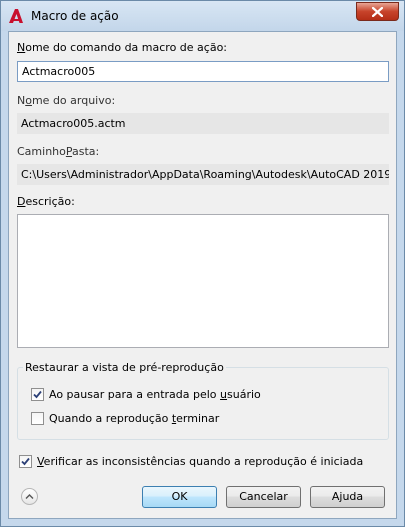 This screenshot has width=405, height=527. I want to click on end-option-label: Quando a reprodução terminar, so click(134, 418).